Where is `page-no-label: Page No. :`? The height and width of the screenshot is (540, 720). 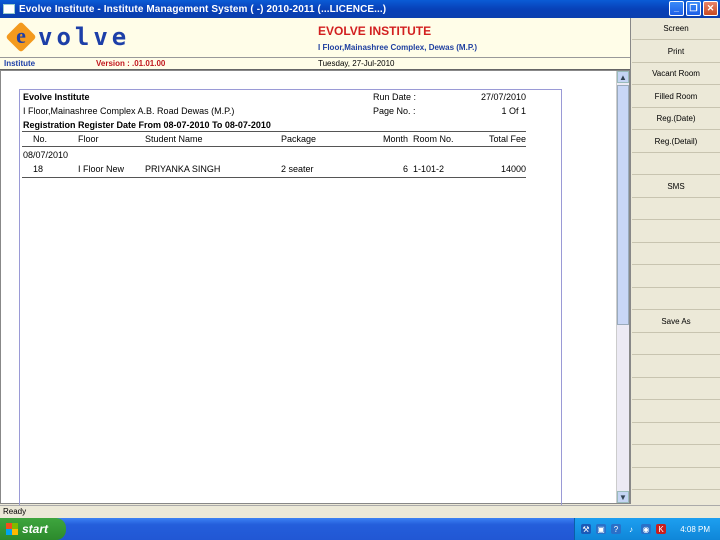
page-no-label: Page No. : is located at coordinates (394, 111).